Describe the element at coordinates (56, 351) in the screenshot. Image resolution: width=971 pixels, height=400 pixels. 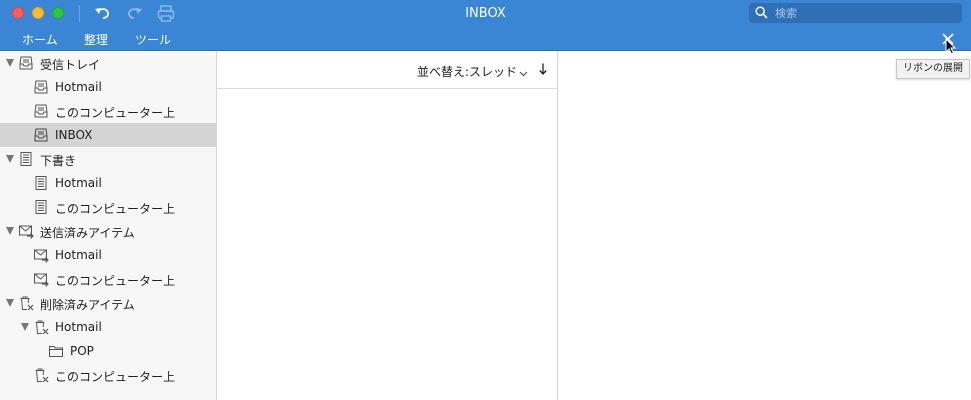
I see `folder-icon` at that location.